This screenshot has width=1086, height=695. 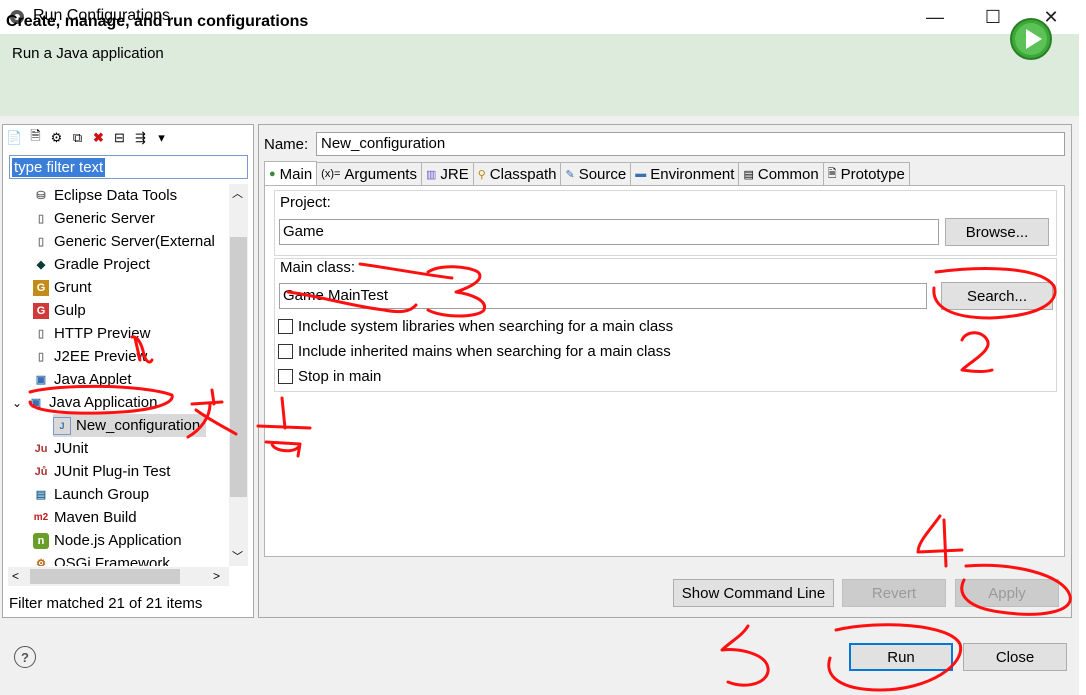 I want to click on tree-item: ▣ Java Applet, so click(x=82, y=379).